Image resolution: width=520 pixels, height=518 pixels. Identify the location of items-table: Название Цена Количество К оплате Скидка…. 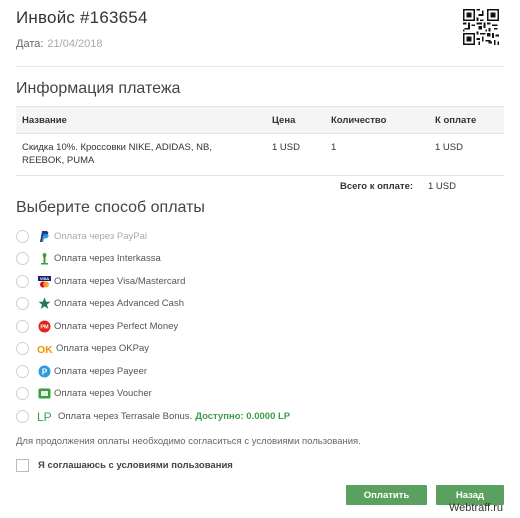
(260, 141).